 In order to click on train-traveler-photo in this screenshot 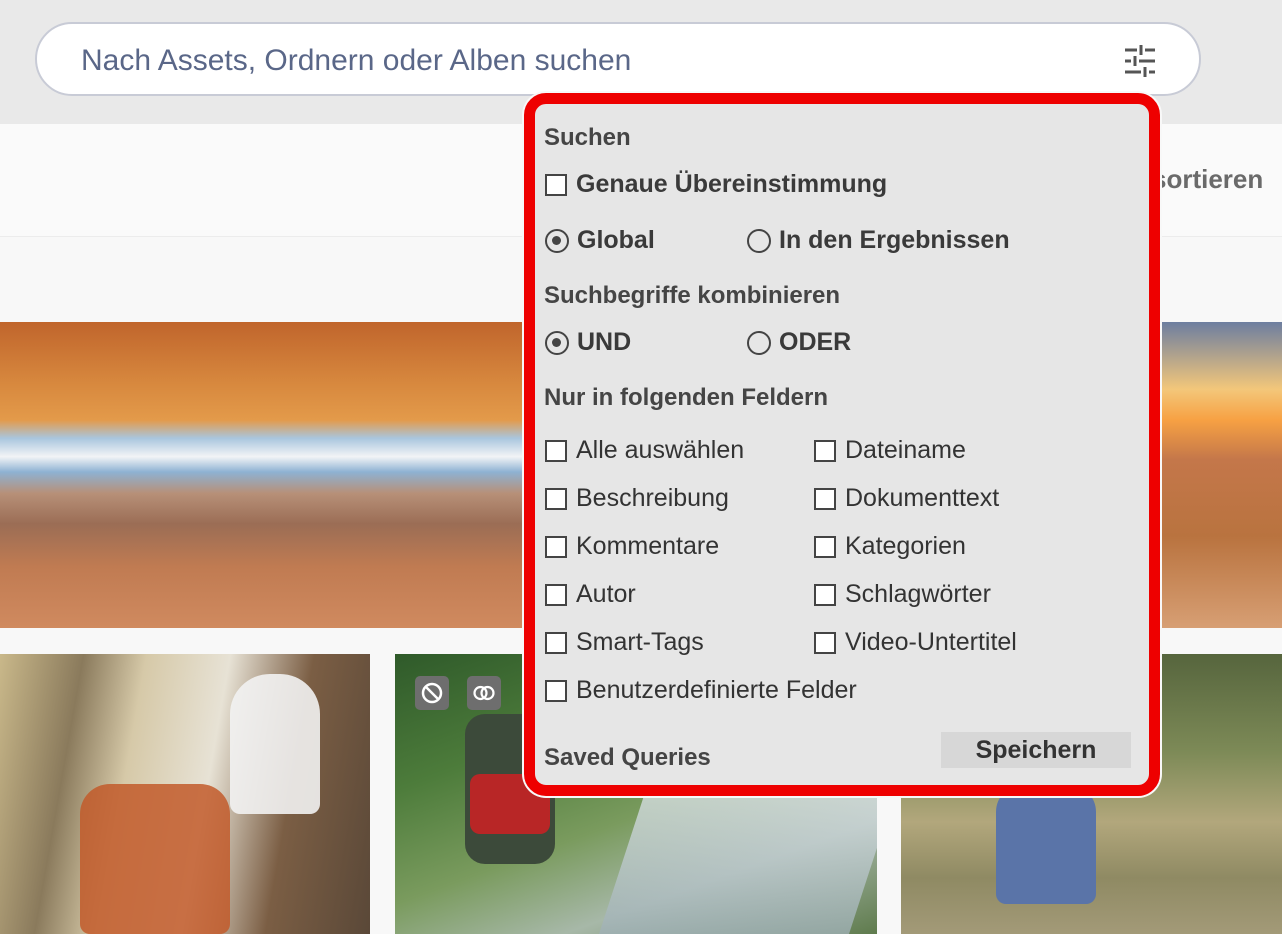, I will do `click(185, 794)`.